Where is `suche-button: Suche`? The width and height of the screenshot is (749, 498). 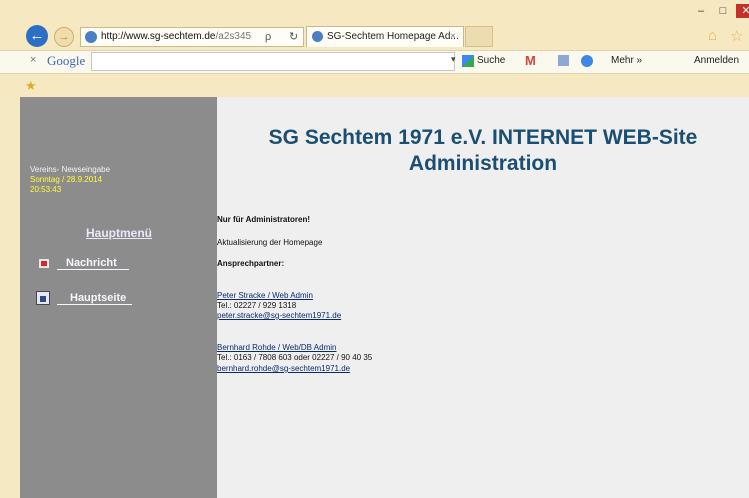 suche-button: Suche is located at coordinates (491, 60).